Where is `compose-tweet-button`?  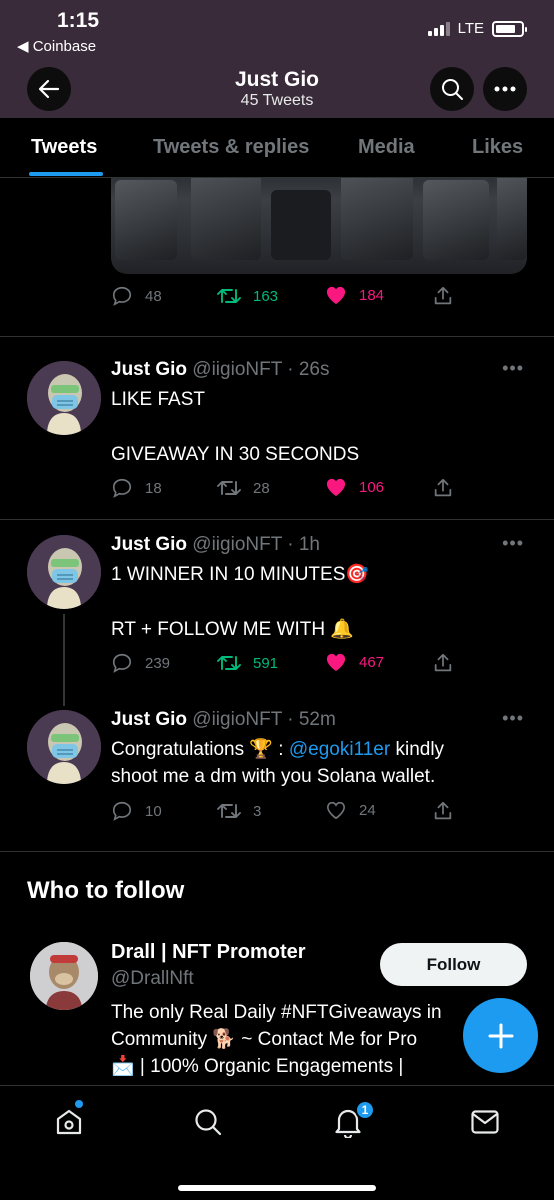 compose-tweet-button is located at coordinates (500, 1035).